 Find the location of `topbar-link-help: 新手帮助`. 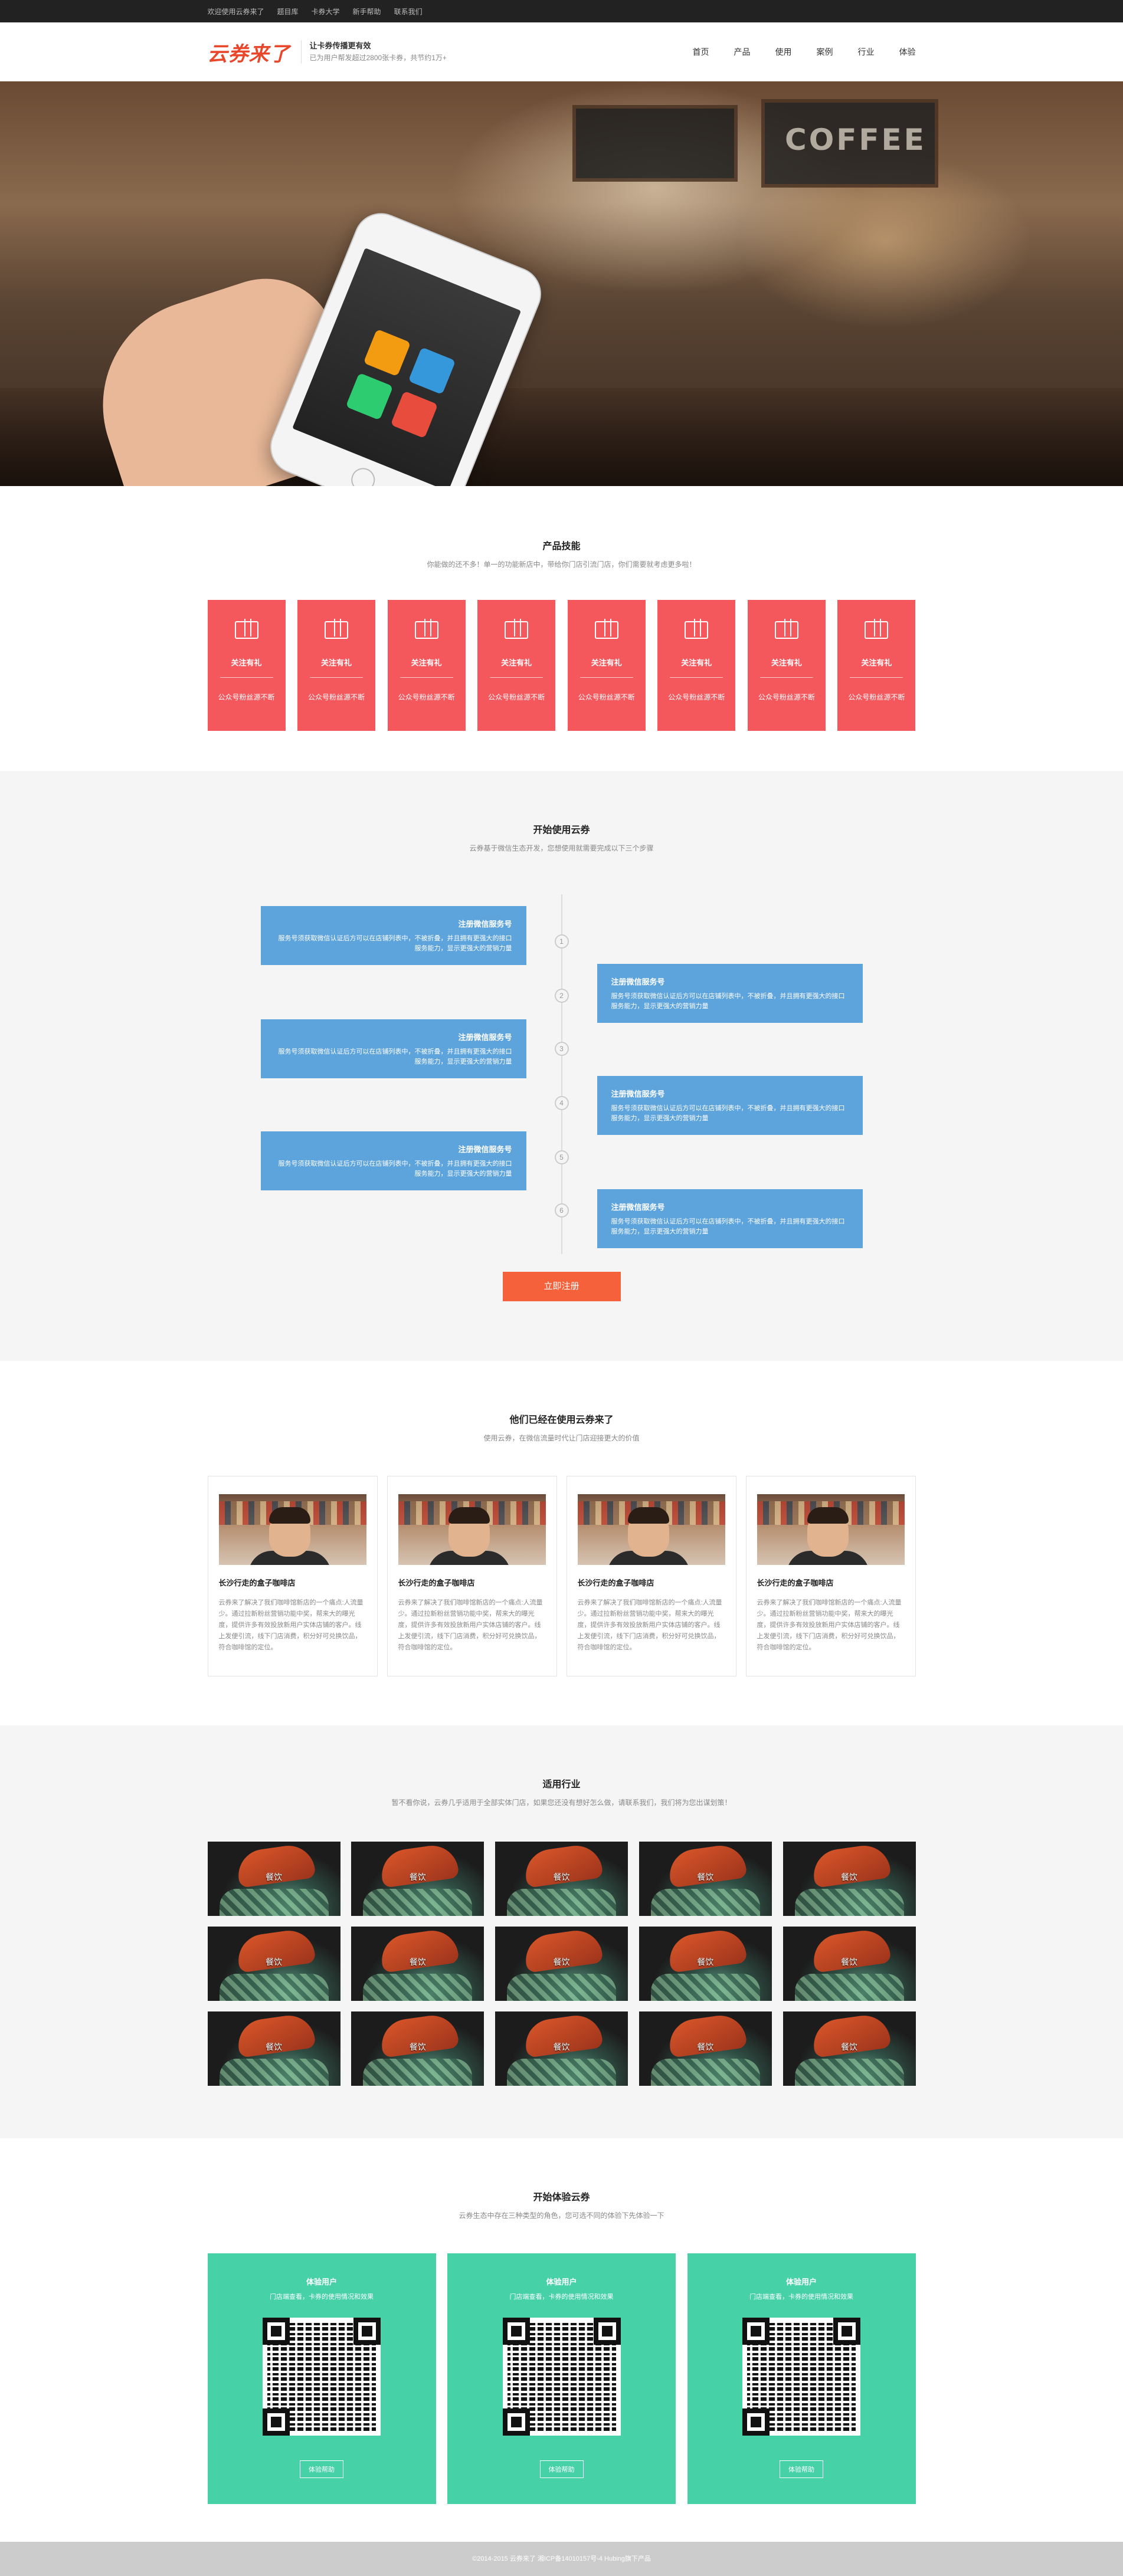

topbar-link-help: 新手帮助 is located at coordinates (367, 11).